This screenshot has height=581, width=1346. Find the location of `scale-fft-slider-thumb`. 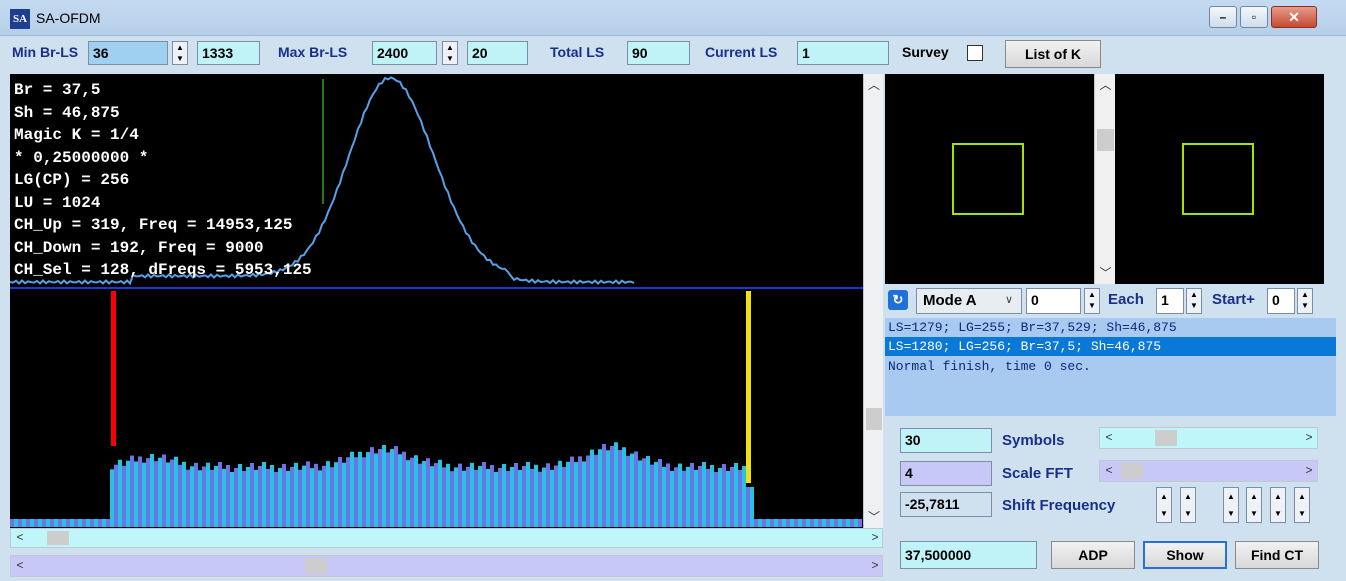

scale-fft-slider-thumb is located at coordinates (1132, 471).